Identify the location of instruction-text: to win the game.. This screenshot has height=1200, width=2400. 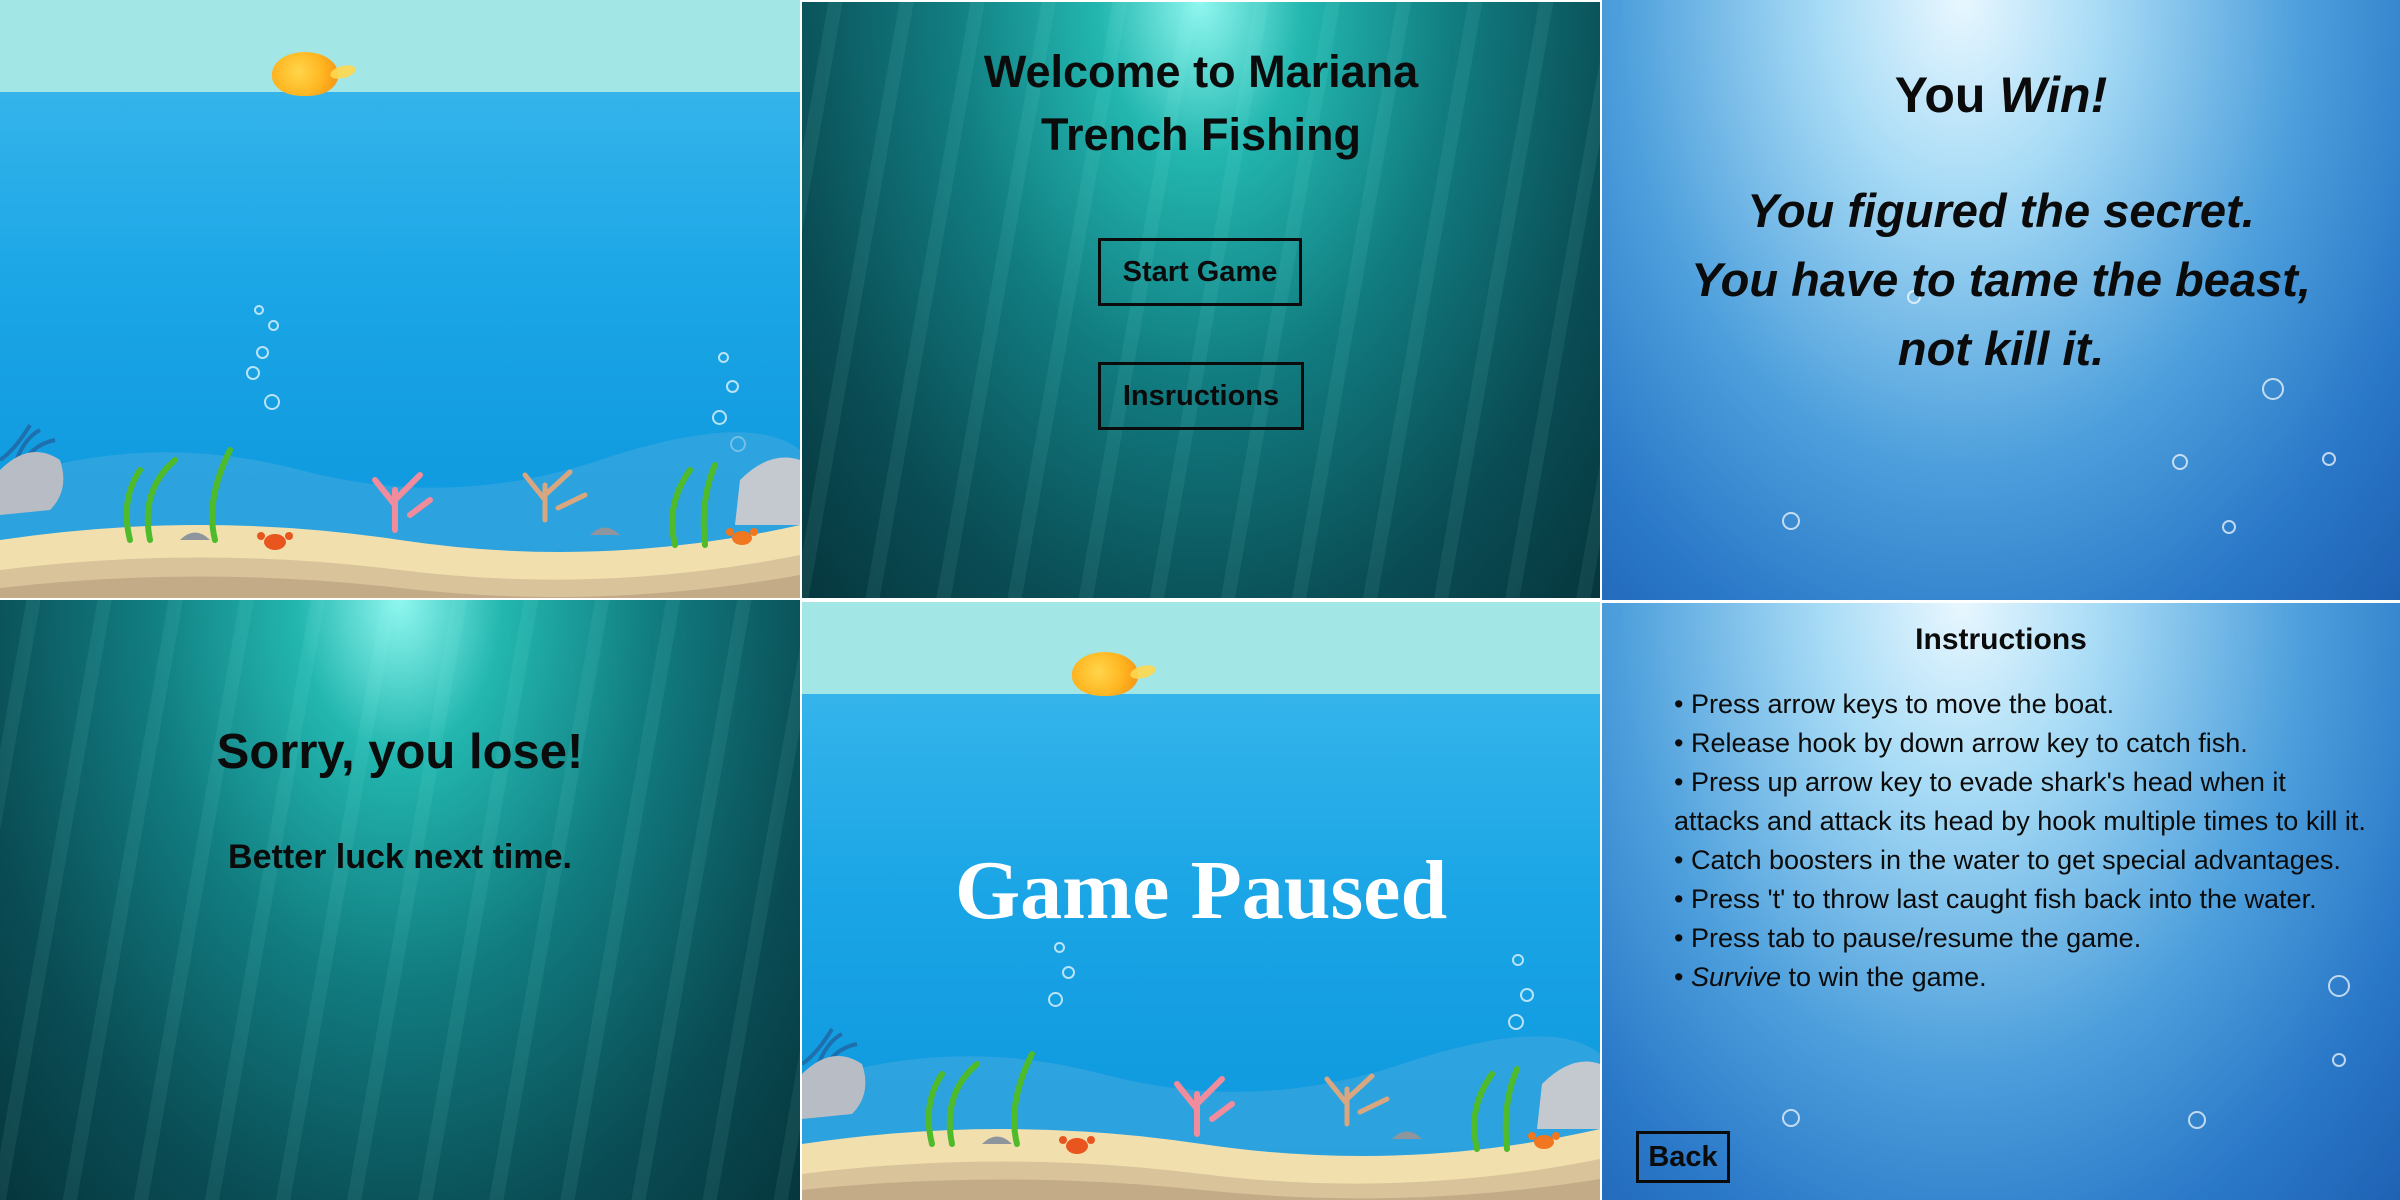
(1884, 977).